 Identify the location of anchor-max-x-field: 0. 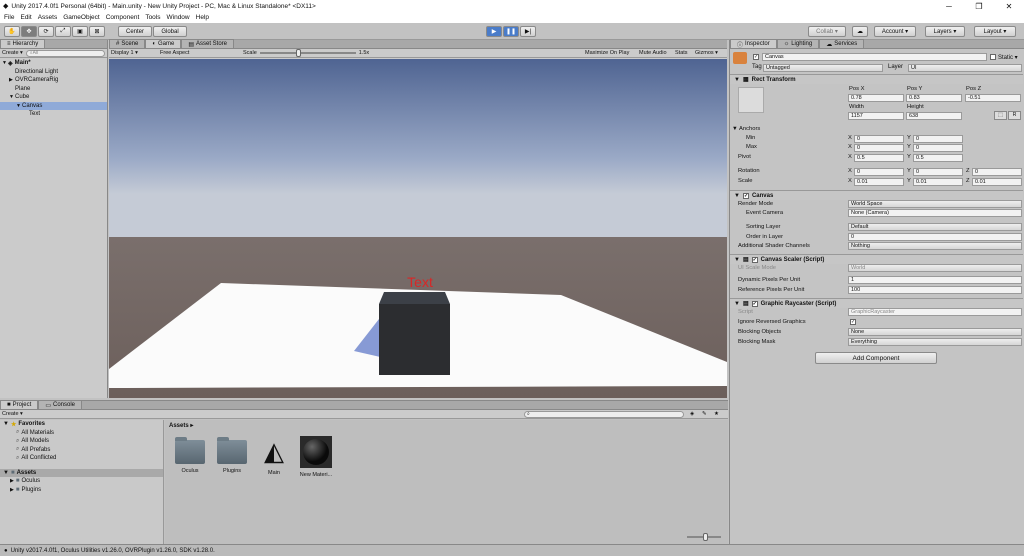
(879, 148).